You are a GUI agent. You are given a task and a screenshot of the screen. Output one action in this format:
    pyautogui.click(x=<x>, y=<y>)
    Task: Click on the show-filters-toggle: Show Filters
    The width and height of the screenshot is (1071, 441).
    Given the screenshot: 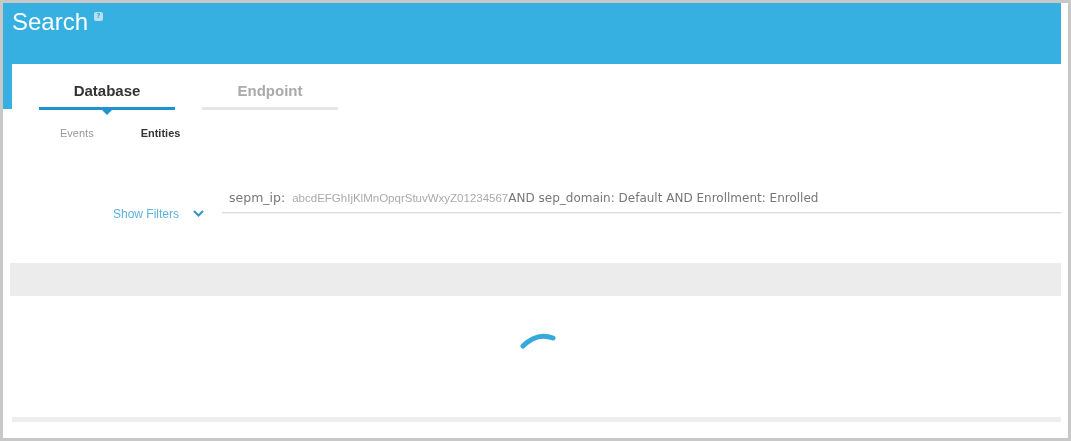 What is the action you would take?
    pyautogui.click(x=159, y=213)
    